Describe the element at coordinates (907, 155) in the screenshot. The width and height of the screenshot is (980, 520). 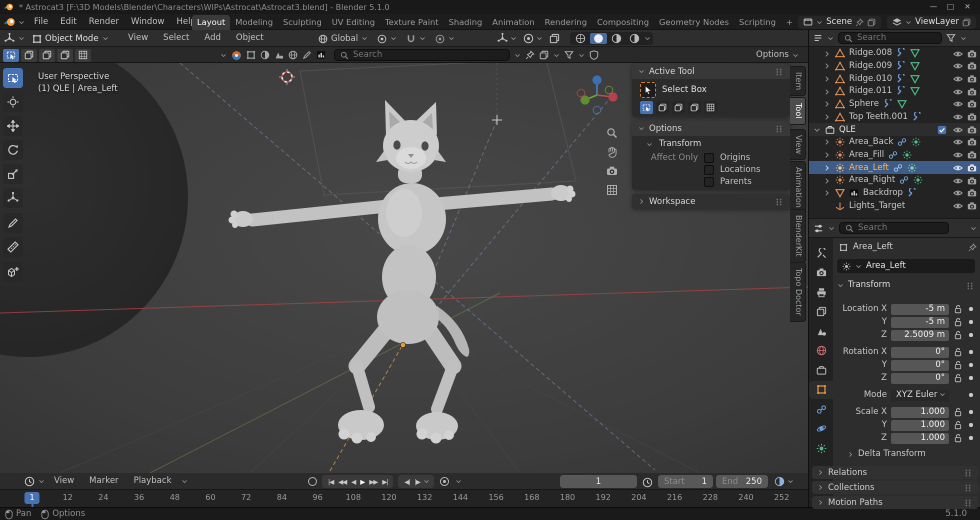
I see `light-data-icon` at that location.